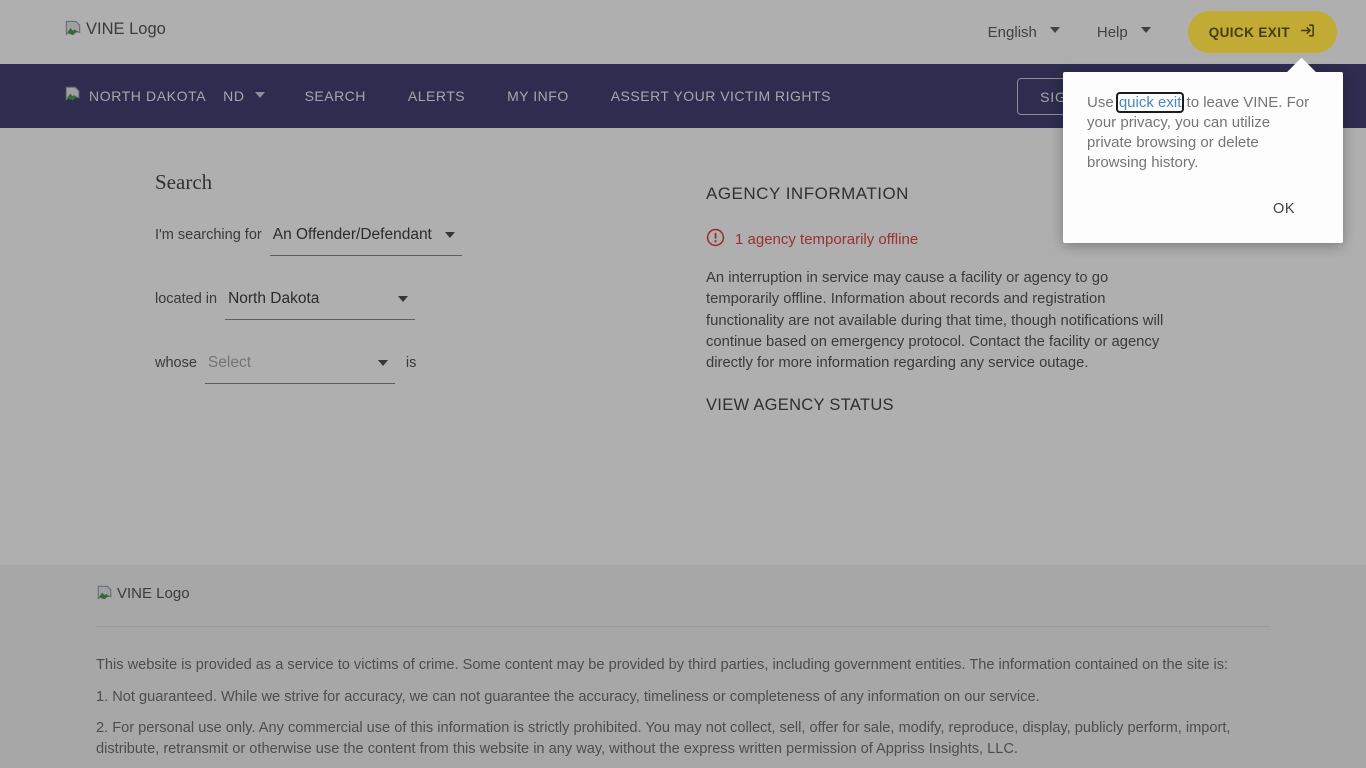 This screenshot has height=768, width=1366. I want to click on quick-exit-button: QUICK EXIT, so click(1262, 32).